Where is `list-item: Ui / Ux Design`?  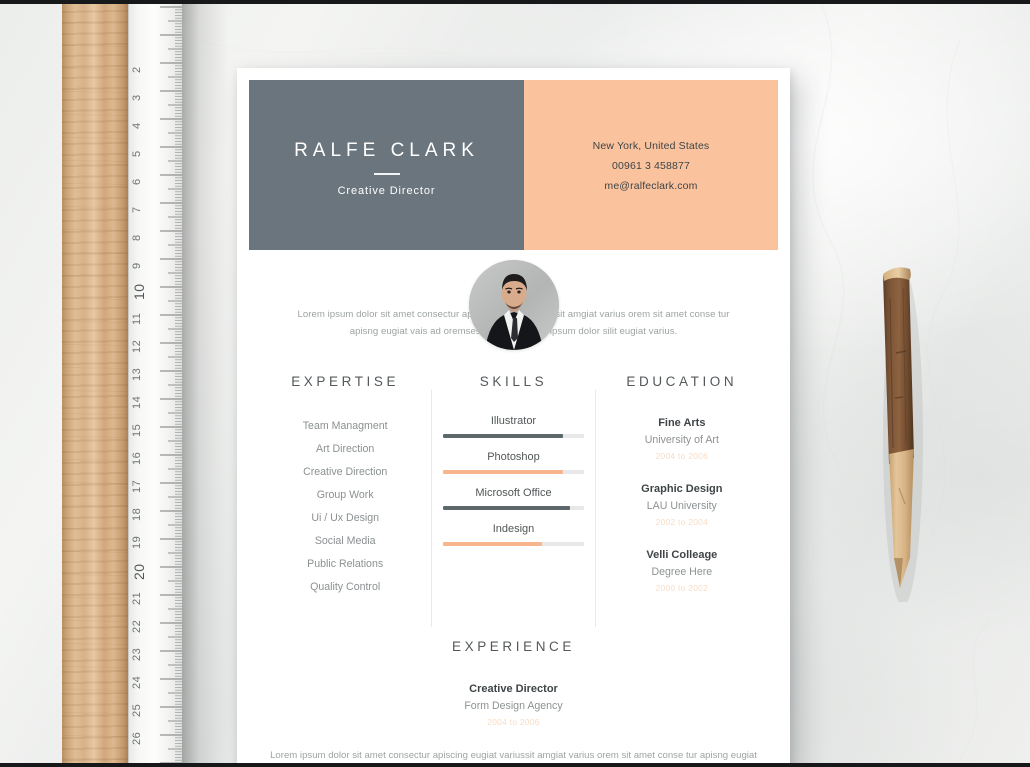 list-item: Ui / Ux Design is located at coordinates (345, 518).